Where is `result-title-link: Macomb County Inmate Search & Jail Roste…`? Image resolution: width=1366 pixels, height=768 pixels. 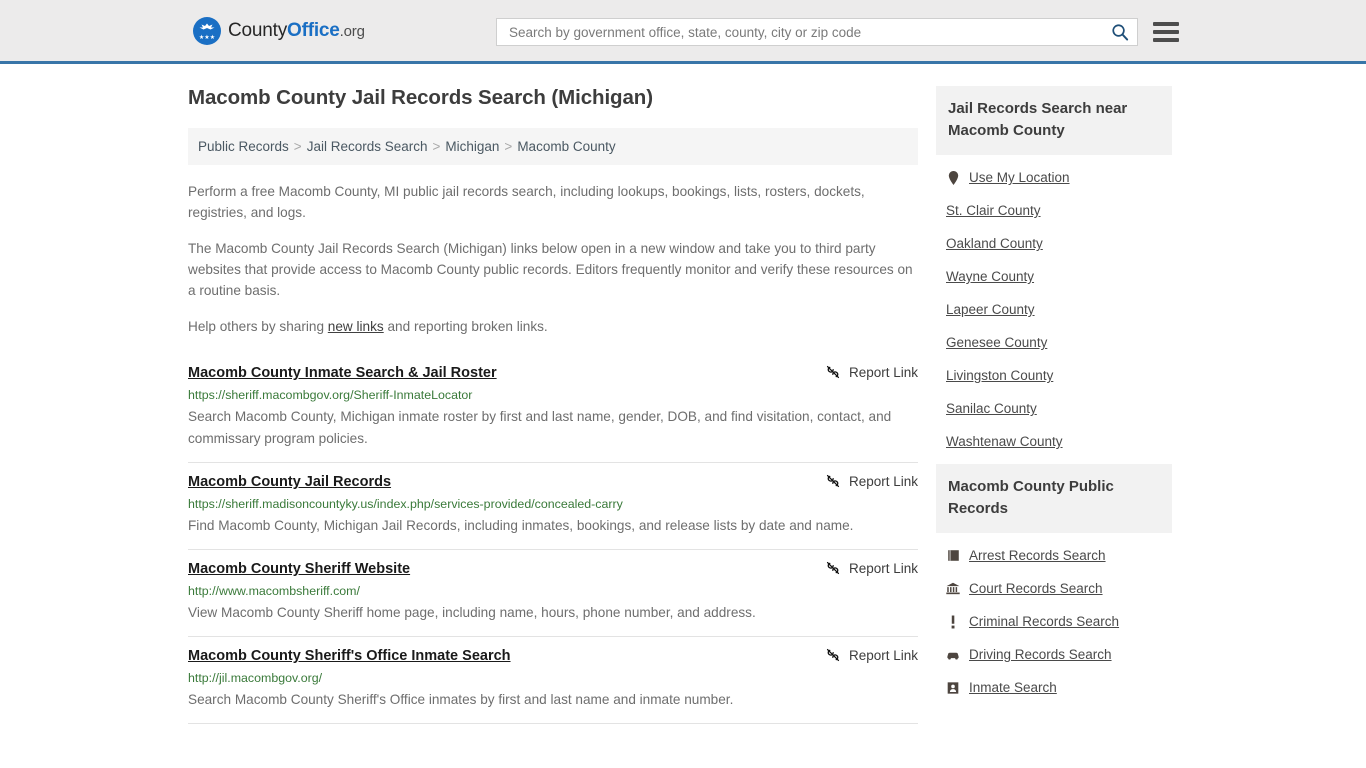 result-title-link: Macomb County Inmate Search & Jail Roste… is located at coordinates (342, 373).